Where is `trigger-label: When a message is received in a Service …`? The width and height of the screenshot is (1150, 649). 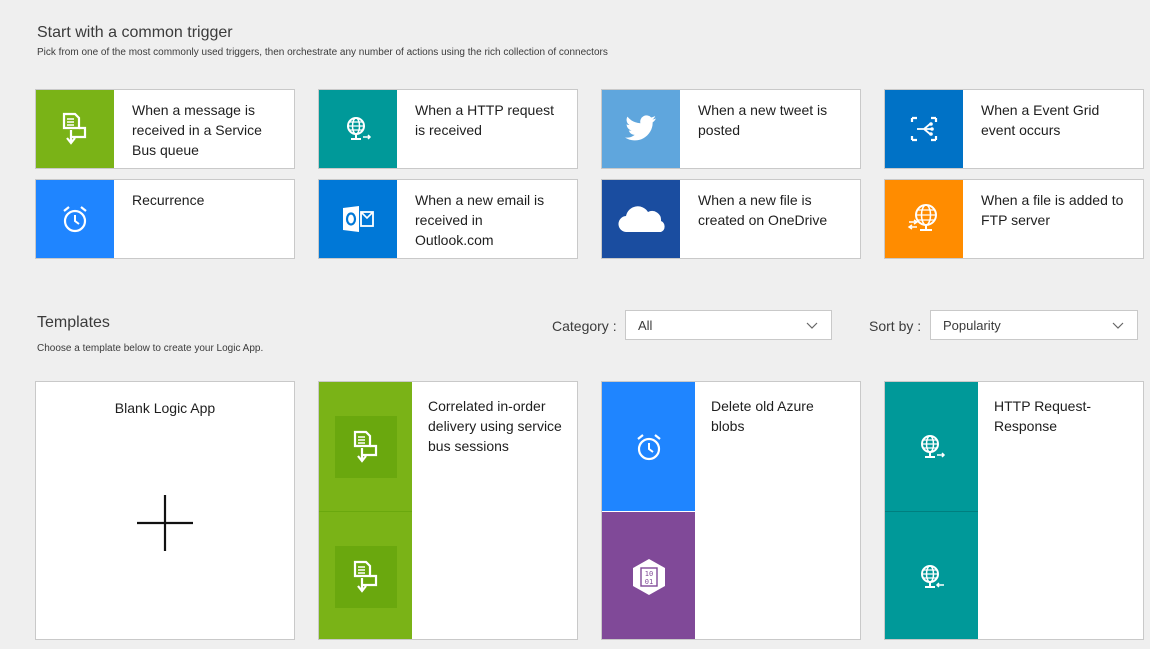
trigger-label: When a message is received in a Service … is located at coordinates (197, 130).